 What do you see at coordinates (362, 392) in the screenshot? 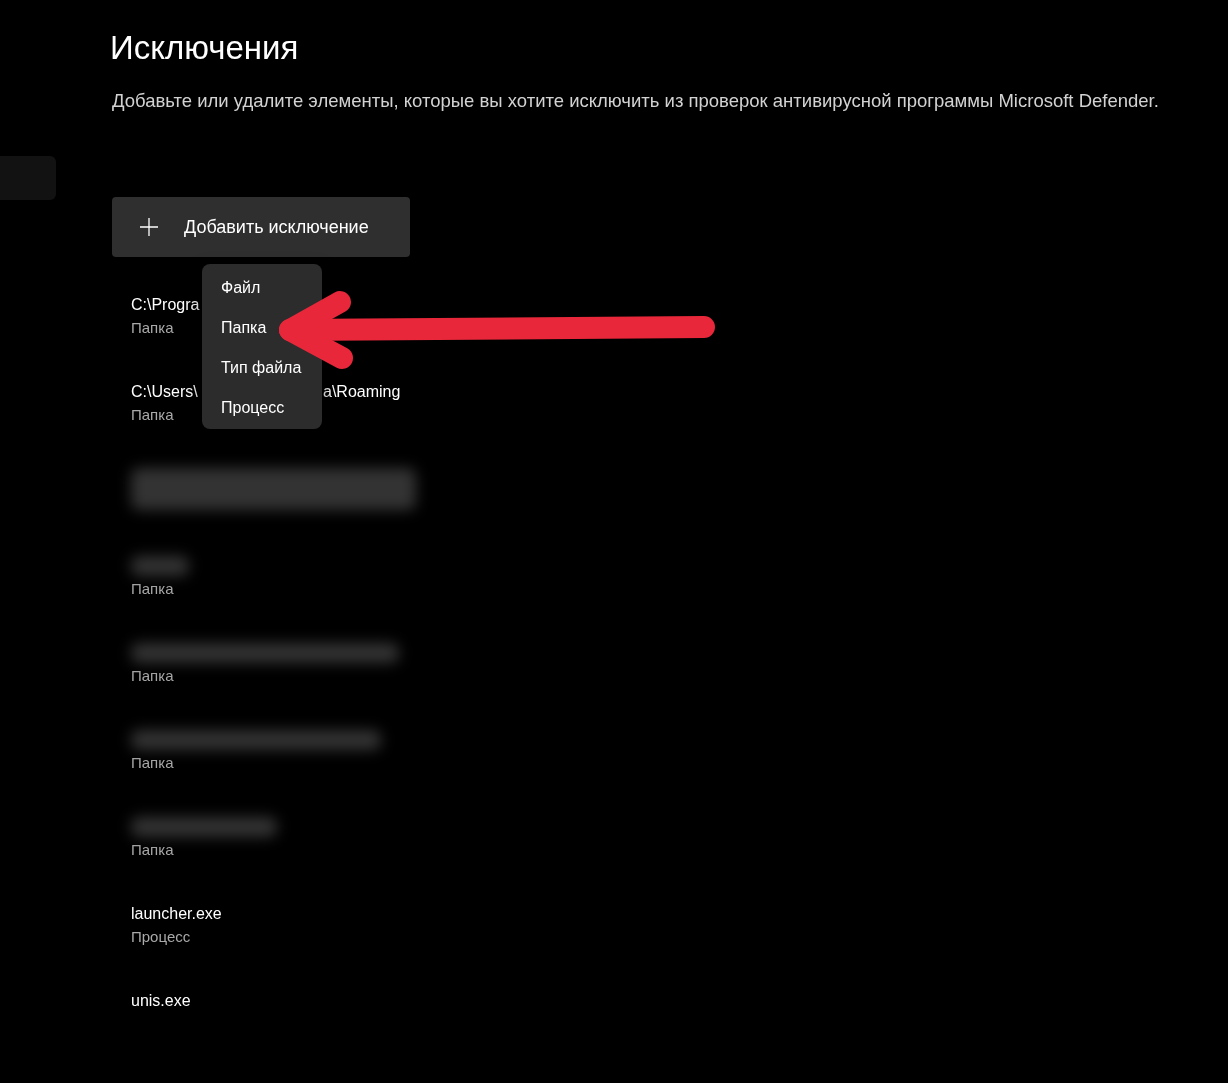
I see `exclusion-path: a\Roaming` at bounding box center [362, 392].